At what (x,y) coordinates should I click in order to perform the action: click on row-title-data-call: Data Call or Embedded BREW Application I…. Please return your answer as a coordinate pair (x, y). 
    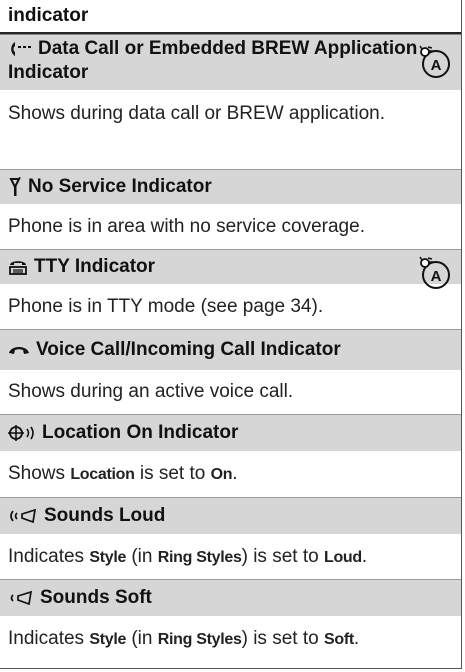
    Looking at the image, I should click on (230, 62).